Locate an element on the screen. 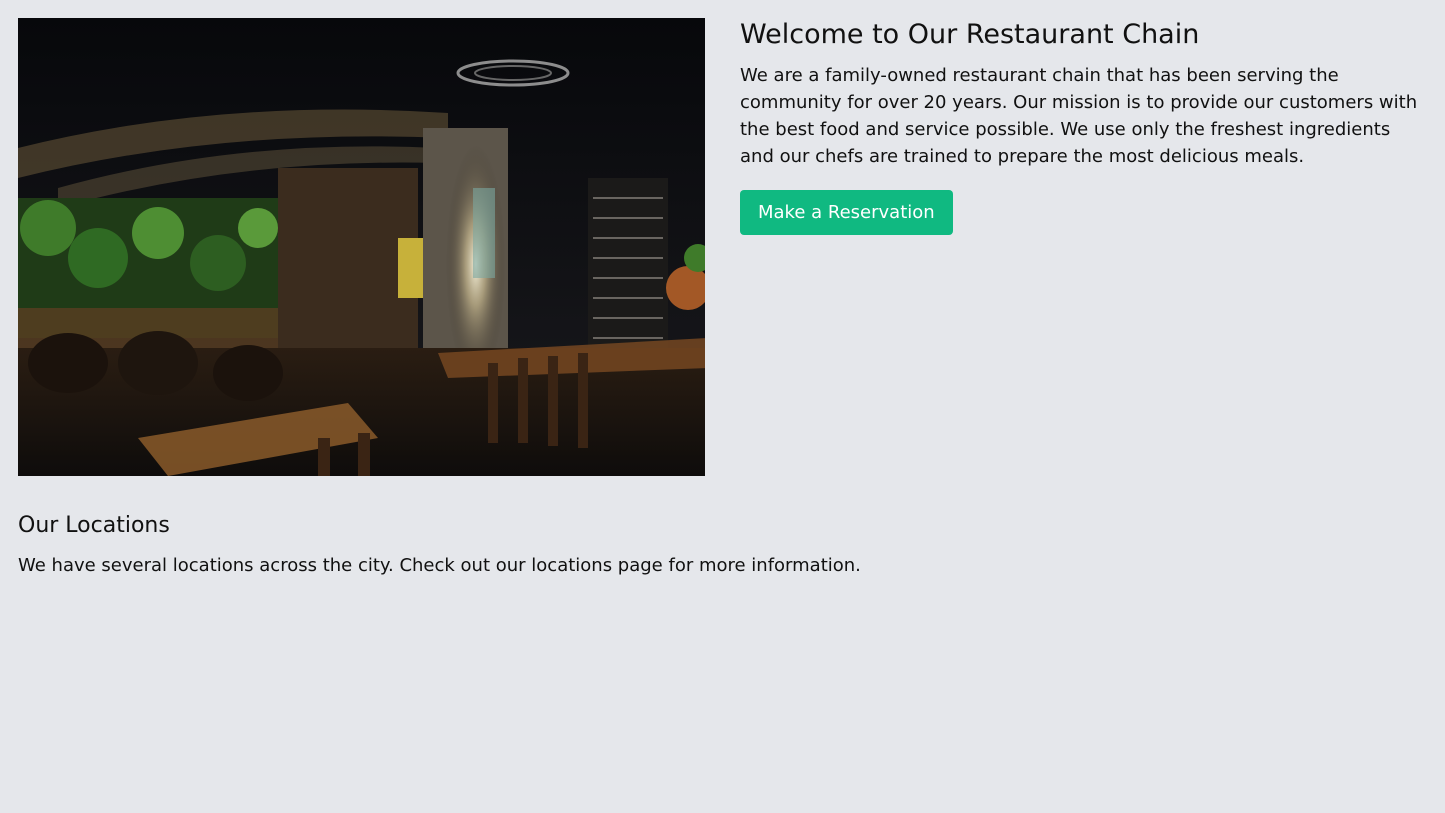 The image size is (1445, 813). make-reservation-button: Make a Reservation is located at coordinates (846, 212).